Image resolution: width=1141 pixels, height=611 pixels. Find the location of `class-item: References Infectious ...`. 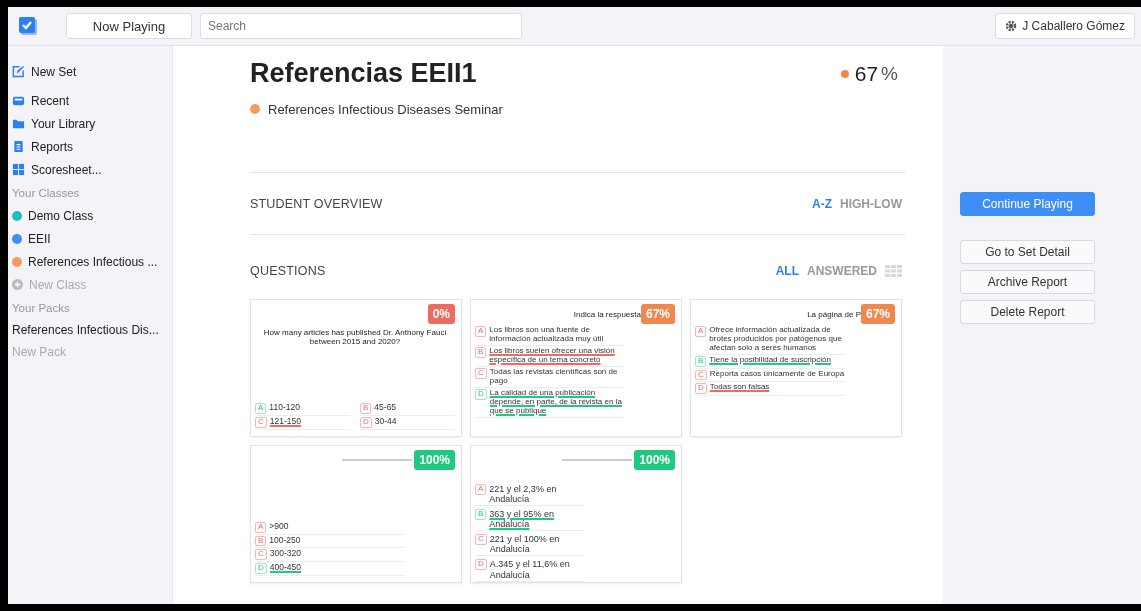

class-item: References Infectious ... is located at coordinates (92, 261).